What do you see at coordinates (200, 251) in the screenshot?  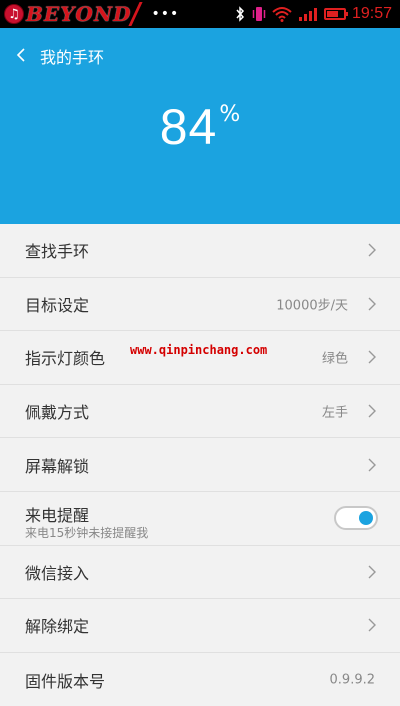 I see `row-find-band: 查找手环` at bounding box center [200, 251].